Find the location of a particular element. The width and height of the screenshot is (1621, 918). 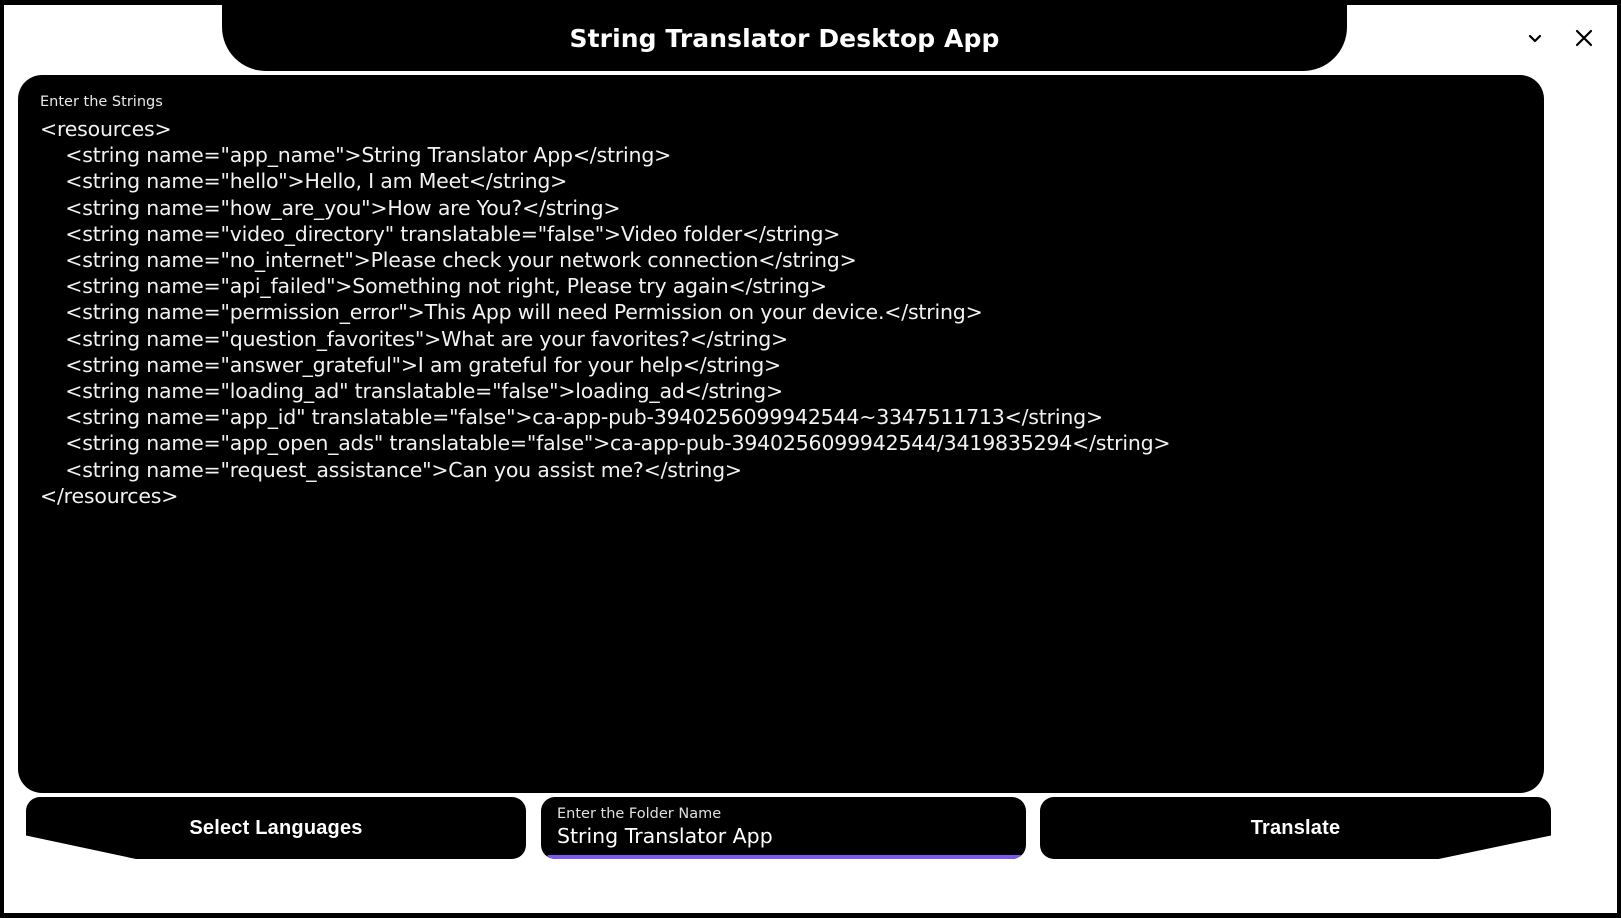

minimize-button is located at coordinates (1535, 38).